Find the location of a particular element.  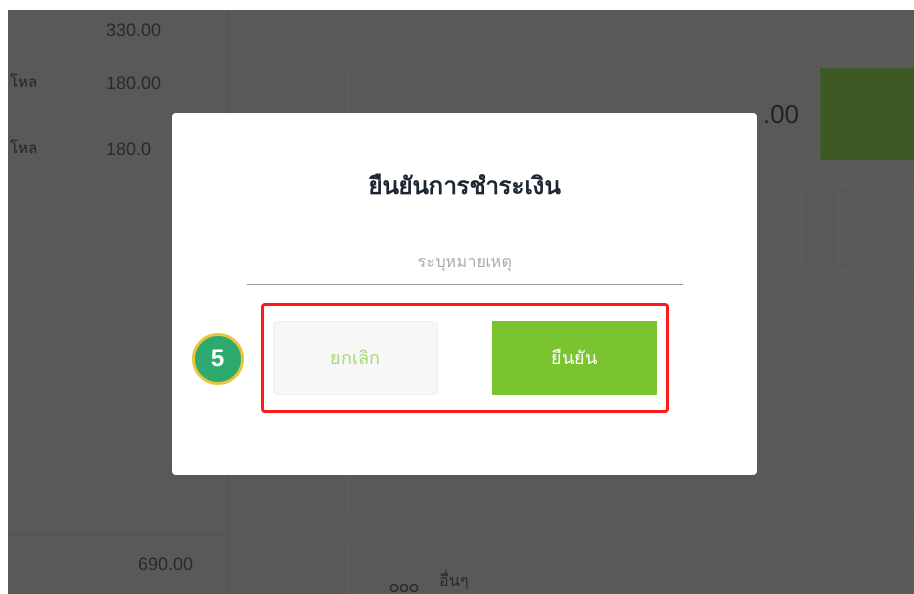

dialog-title: ยืนยันการชำระเงิน is located at coordinates (464, 187).